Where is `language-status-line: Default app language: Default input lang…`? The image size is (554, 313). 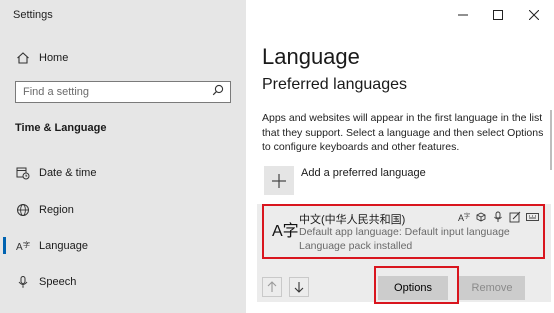 language-status-line: Default app language: Default input lang… is located at coordinates (404, 232).